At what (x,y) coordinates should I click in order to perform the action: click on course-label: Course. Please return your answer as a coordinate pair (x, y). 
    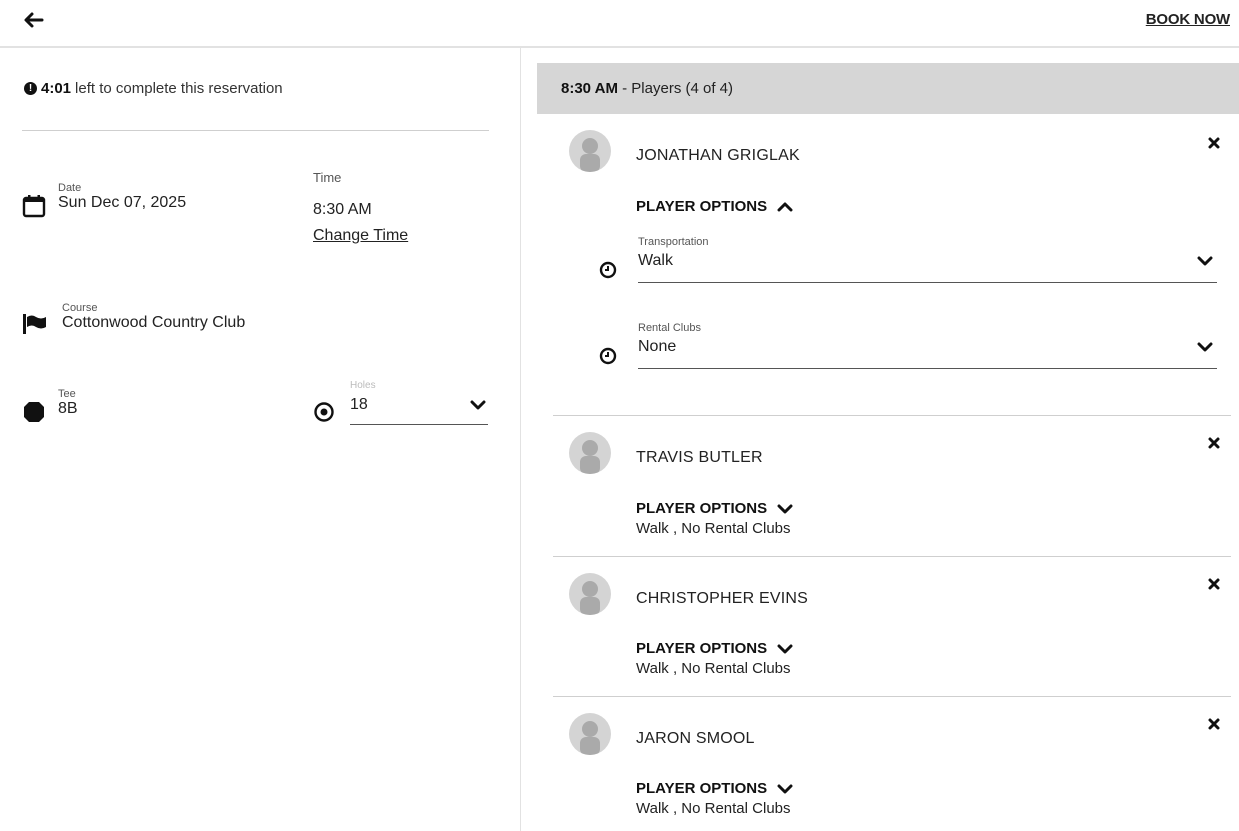
    Looking at the image, I should click on (80, 308).